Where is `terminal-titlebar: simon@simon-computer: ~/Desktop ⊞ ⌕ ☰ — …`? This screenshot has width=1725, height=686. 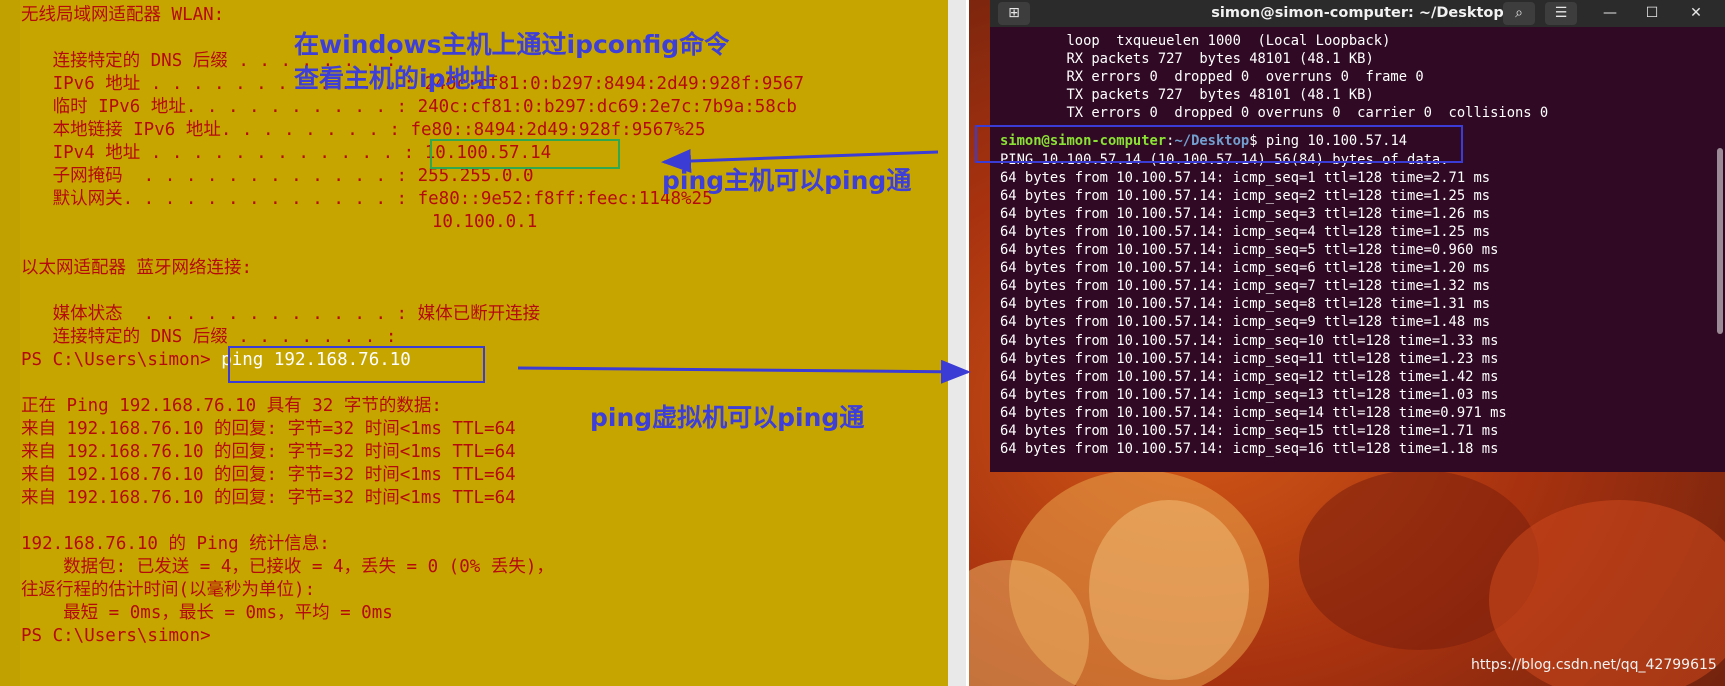
terminal-titlebar: simon@simon-computer: ~/Desktop ⊞ ⌕ ☰ — … is located at coordinates (1357, 13).